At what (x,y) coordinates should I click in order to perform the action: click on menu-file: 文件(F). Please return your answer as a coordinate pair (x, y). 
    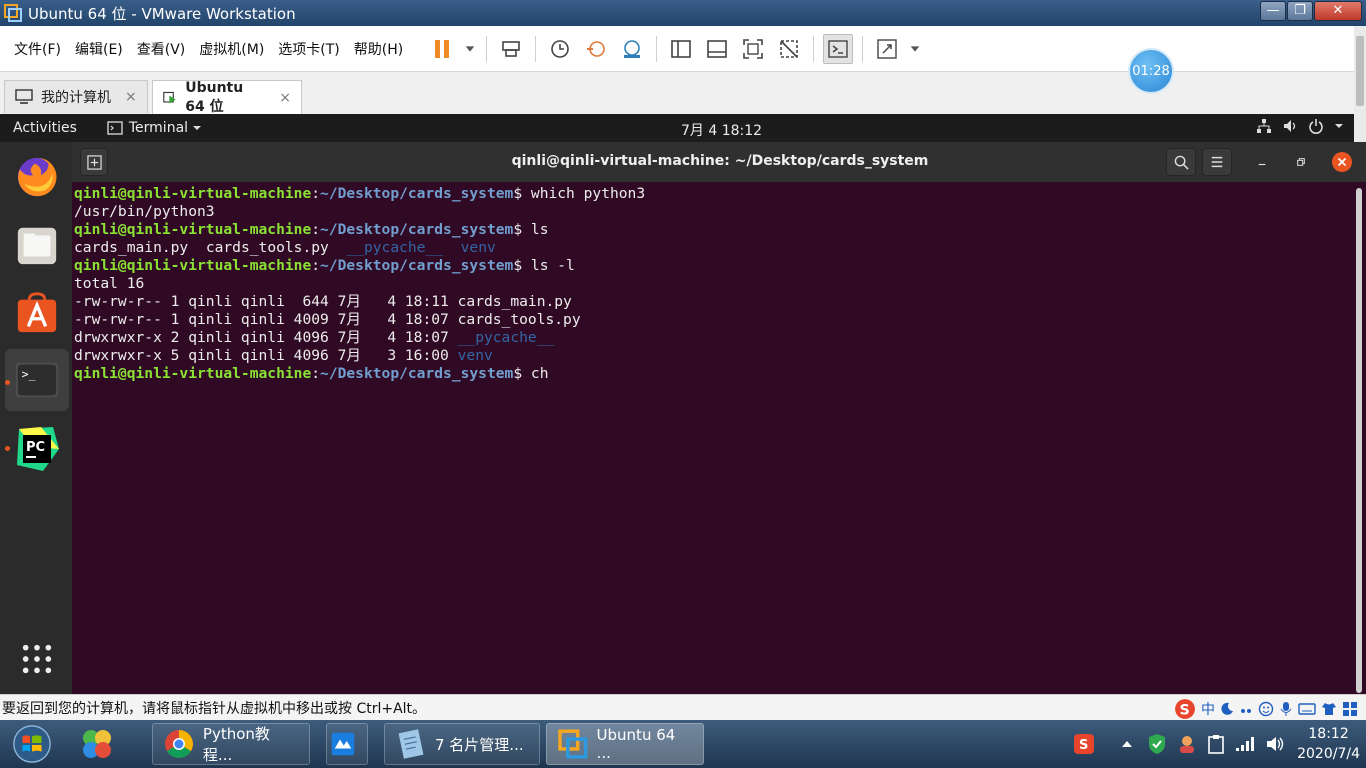
    Looking at the image, I should click on (39, 49).